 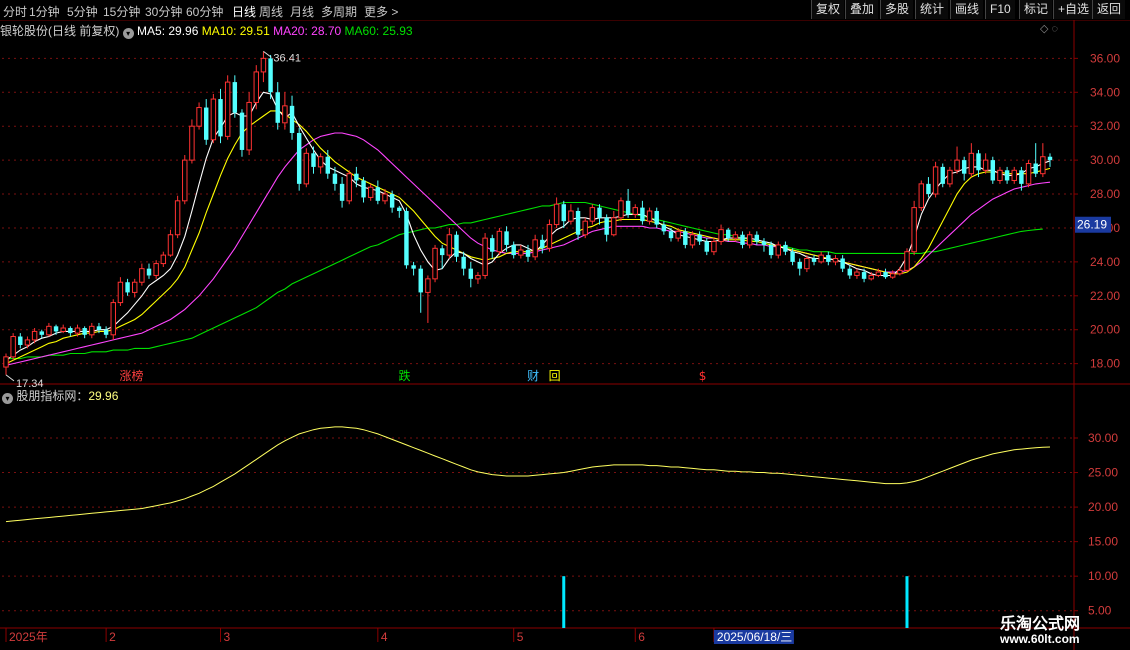 I want to click on f10-button: F10, so click(x=1000, y=9).